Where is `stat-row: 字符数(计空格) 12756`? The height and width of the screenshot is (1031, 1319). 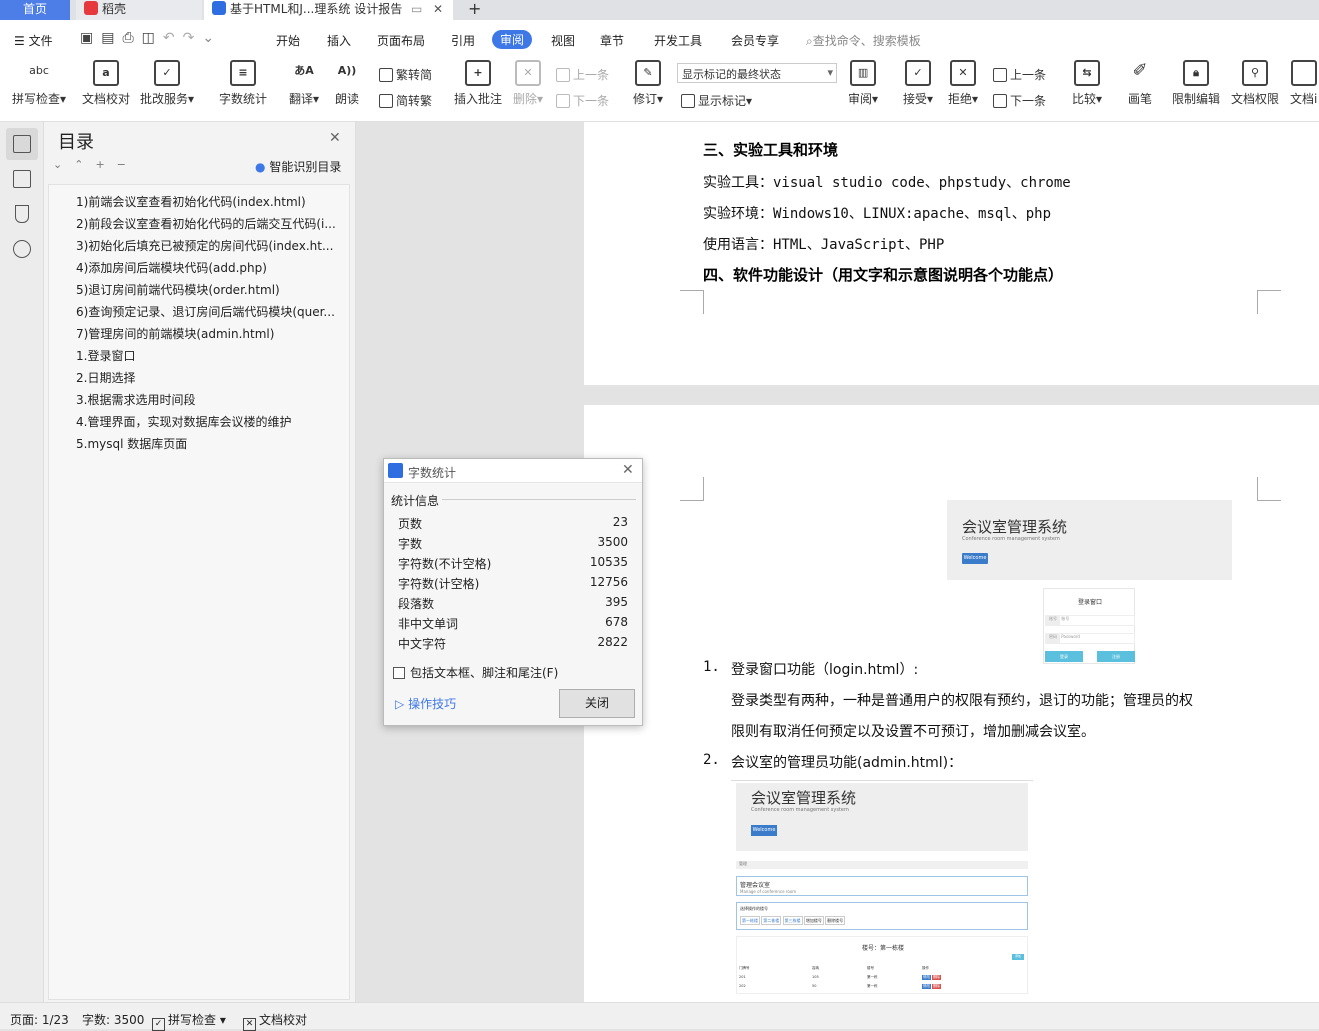
stat-row: 字符数(计空格) 12756 is located at coordinates (513, 583).